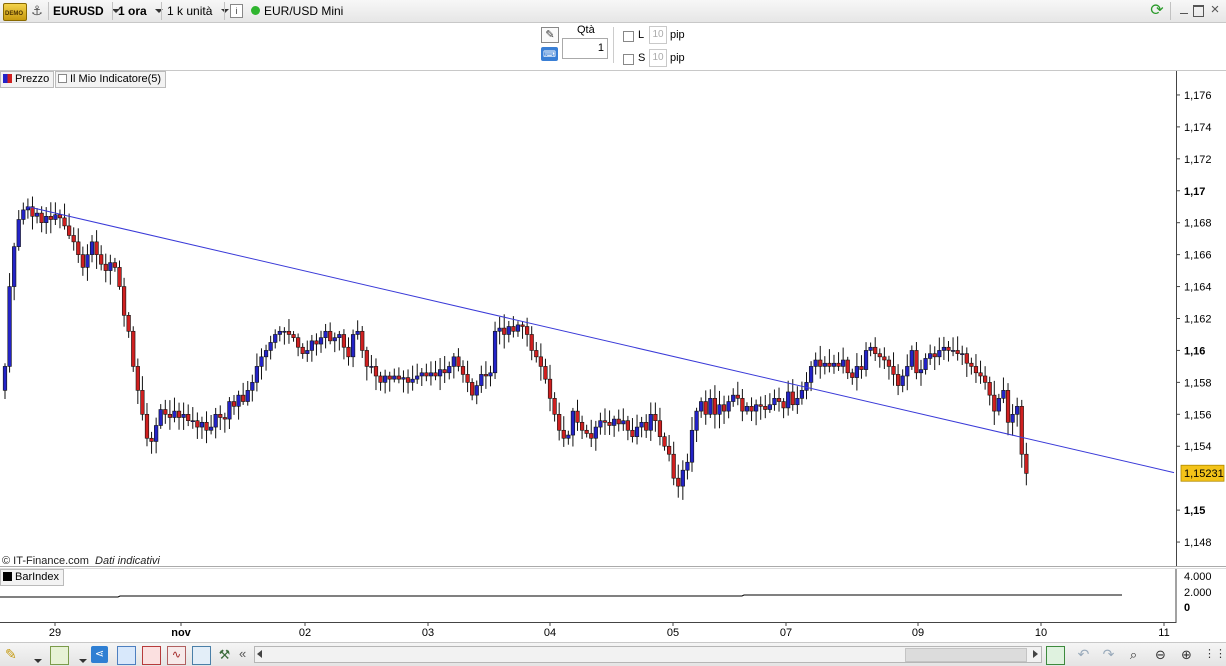 Image resolution: width=1226 pixels, height=666 pixels. What do you see at coordinates (1187, 608) in the screenshot?
I see `sub-tick-0: 0` at bounding box center [1187, 608].